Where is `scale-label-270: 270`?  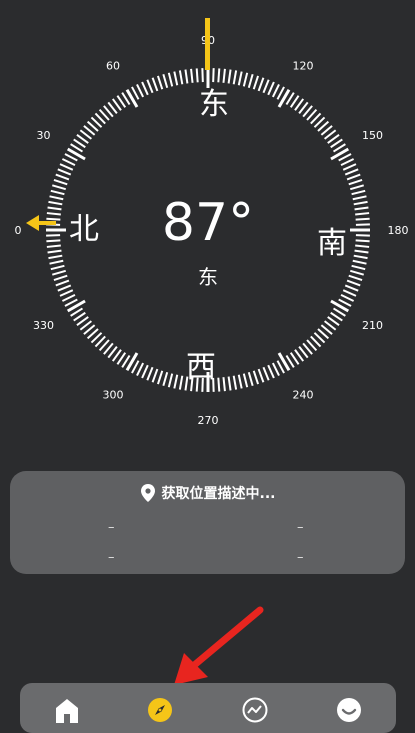
scale-label-270: 270 is located at coordinates (208, 420).